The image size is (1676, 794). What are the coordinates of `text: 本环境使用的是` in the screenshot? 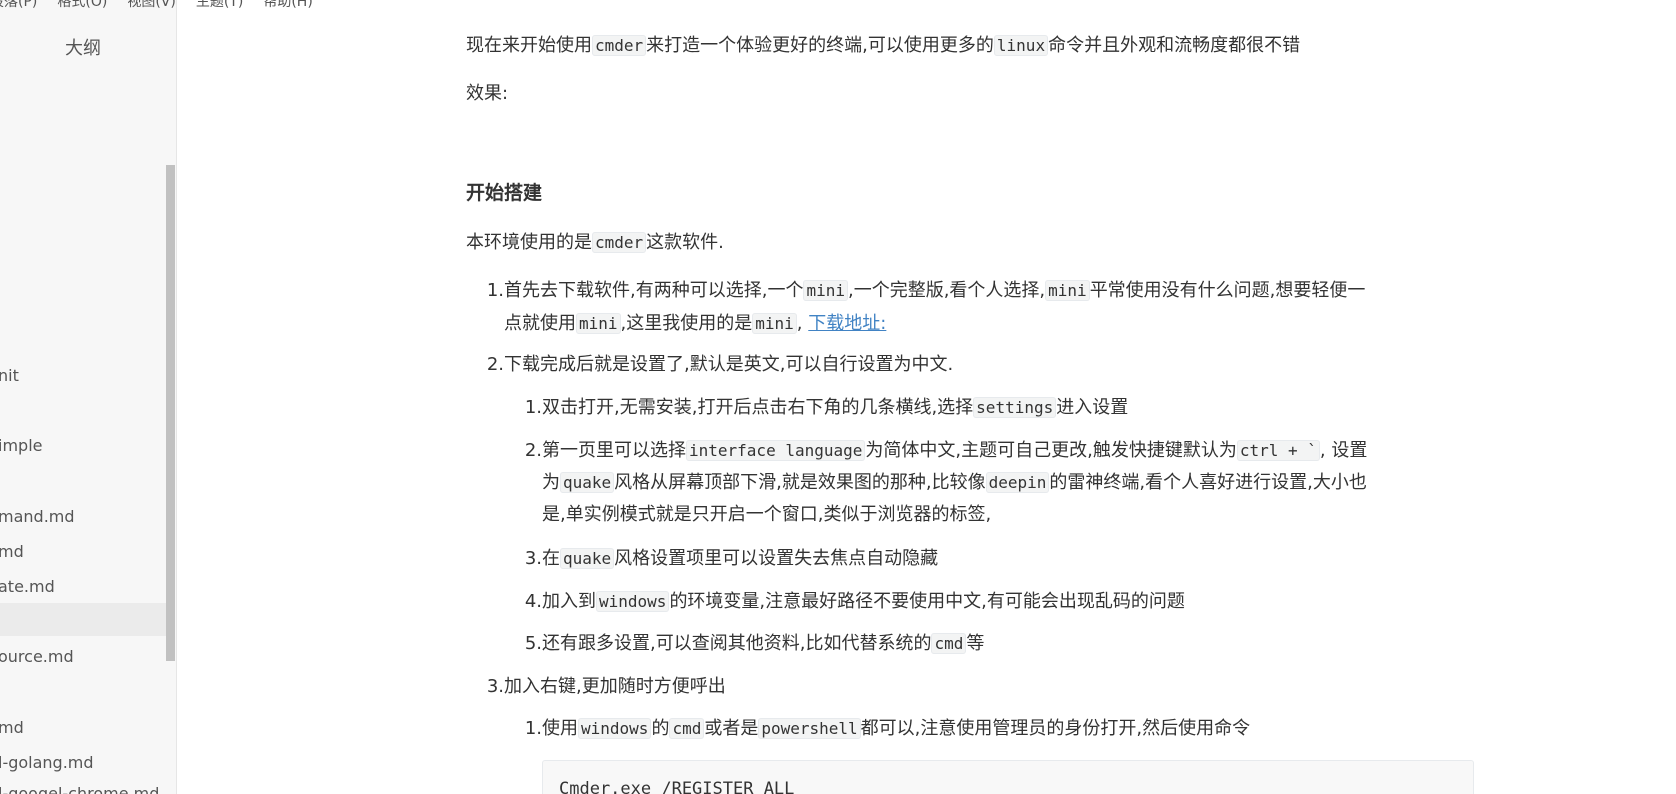 It's located at (529, 242).